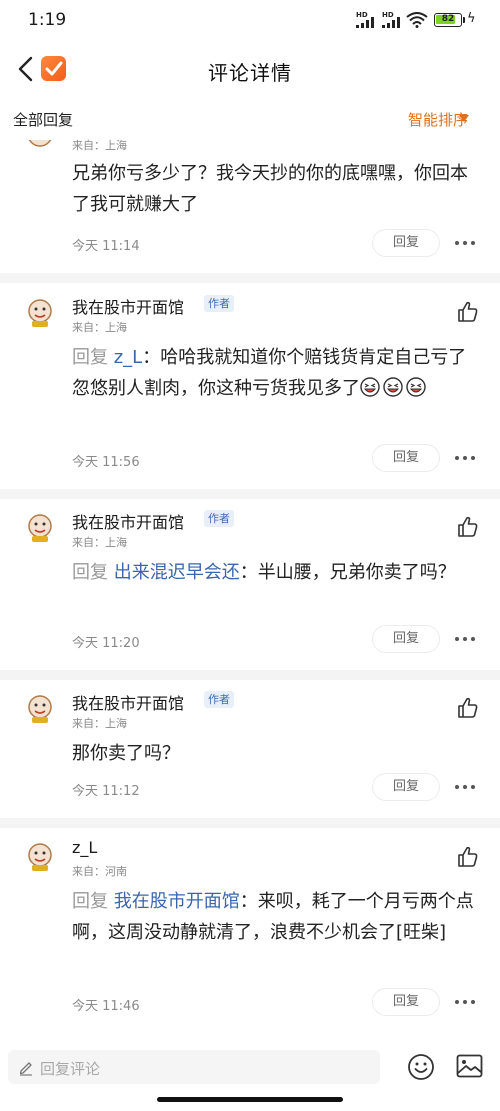 The width and height of the screenshot is (500, 1111). Describe the element at coordinates (250, 20) in the screenshot. I see `status-bar: 1:19 HD HD 82 ϟ` at that location.